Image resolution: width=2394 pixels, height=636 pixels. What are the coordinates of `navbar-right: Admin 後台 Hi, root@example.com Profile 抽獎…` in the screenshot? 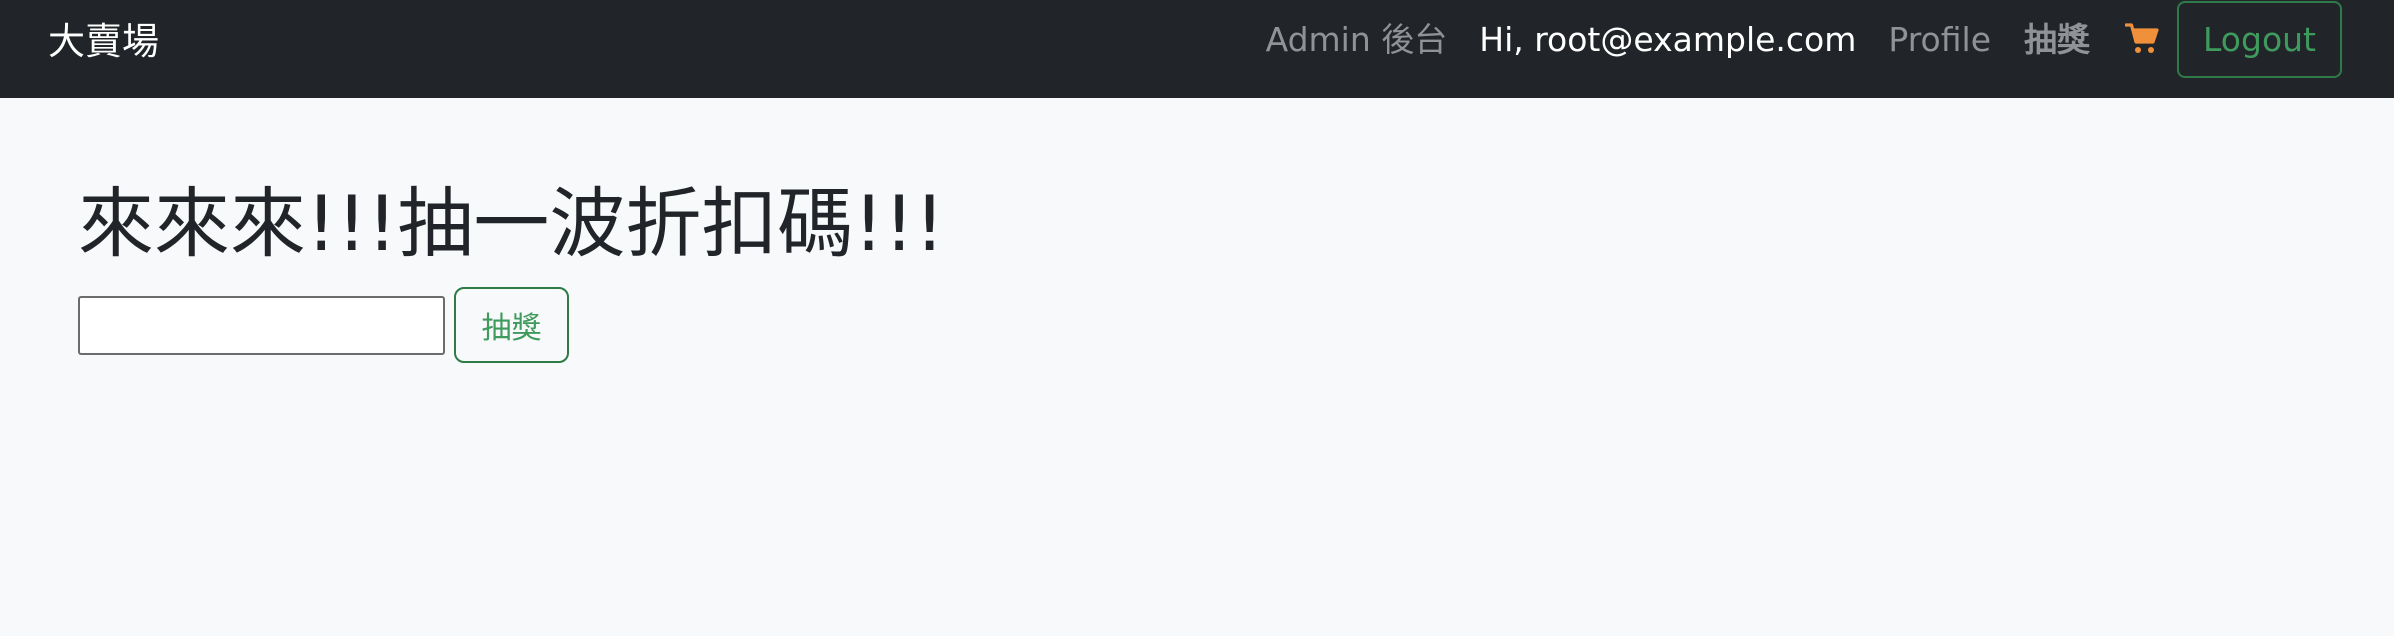 It's located at (1804, 39).